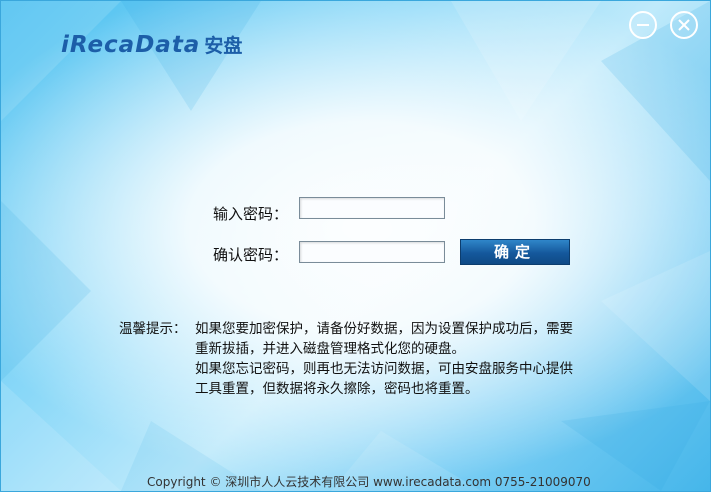 This screenshot has height=492, width=711. I want to click on tips-line-1: 如果您要加密保护，请备份好数据，因为设置保护成功后，需要, so click(384, 329).